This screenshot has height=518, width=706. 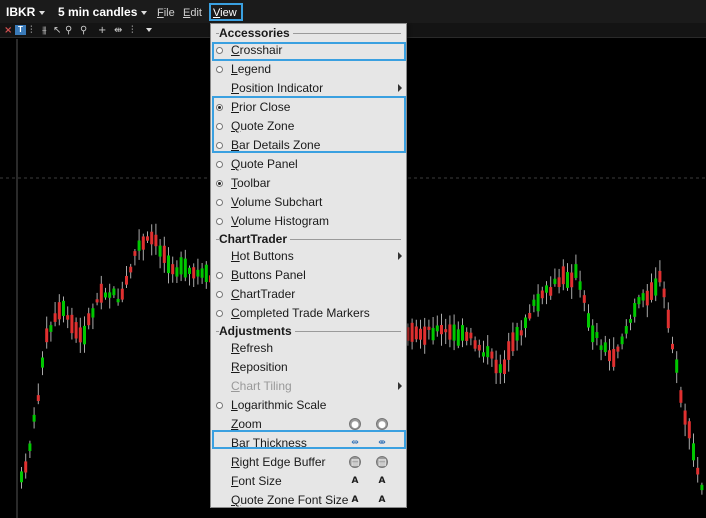 I want to click on menu-item-bar-thickness: Bar Thickness ⇹ ⇼, so click(x=309, y=443).